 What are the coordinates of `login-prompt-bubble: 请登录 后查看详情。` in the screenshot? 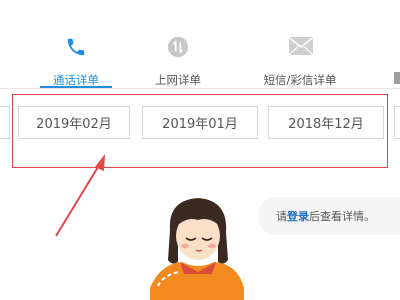 It's located at (329, 216).